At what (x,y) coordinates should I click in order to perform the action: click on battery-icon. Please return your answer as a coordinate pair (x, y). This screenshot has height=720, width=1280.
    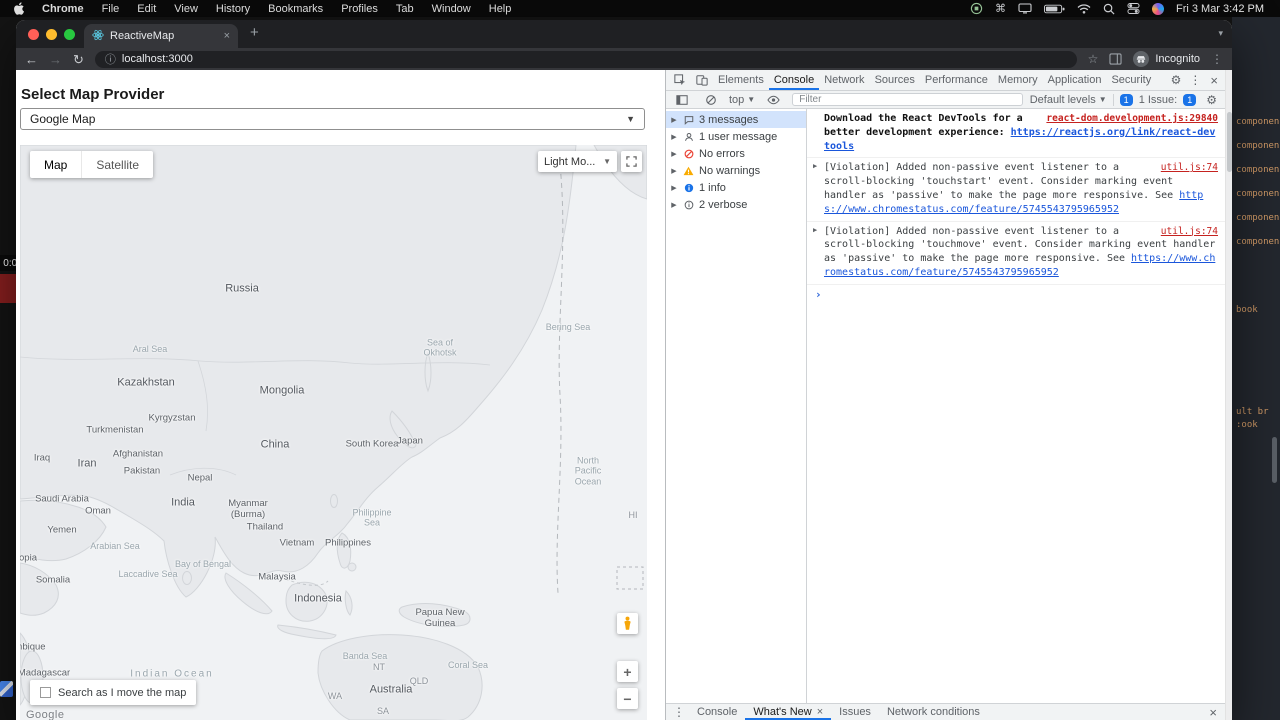
    Looking at the image, I should click on (1054, 9).